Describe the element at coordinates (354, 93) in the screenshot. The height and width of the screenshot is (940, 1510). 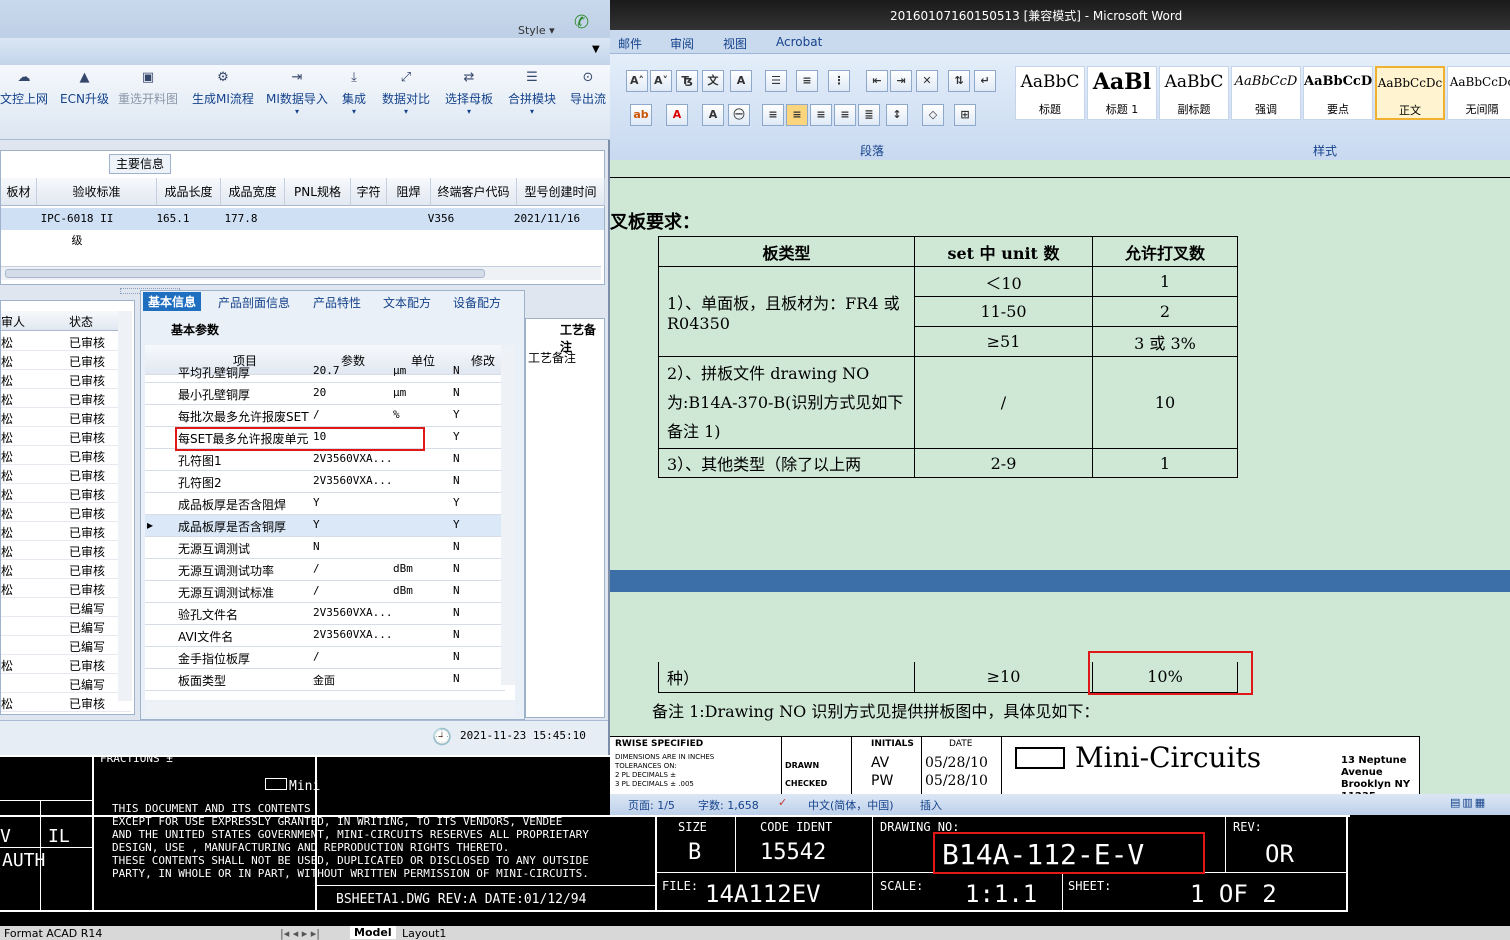
I see `toolbar-integrate-button: ⤓ 集成 ▾` at that location.